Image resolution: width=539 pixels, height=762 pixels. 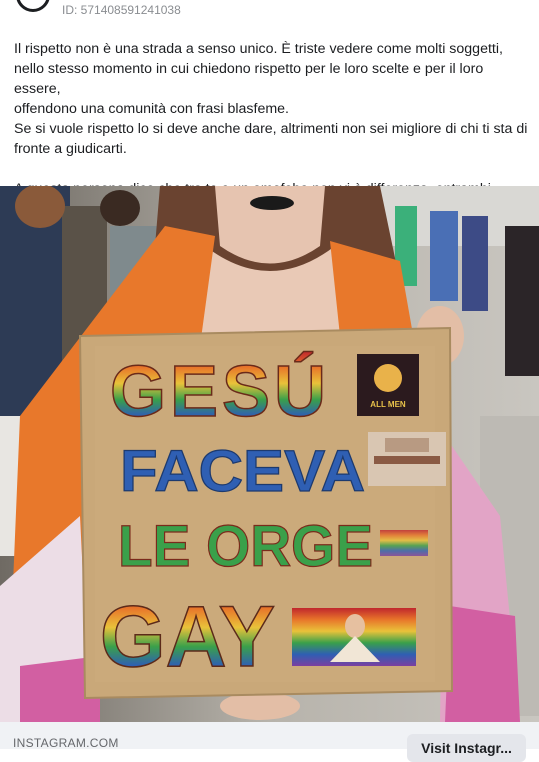 I want to click on sticker-last-supper, so click(x=407, y=459).